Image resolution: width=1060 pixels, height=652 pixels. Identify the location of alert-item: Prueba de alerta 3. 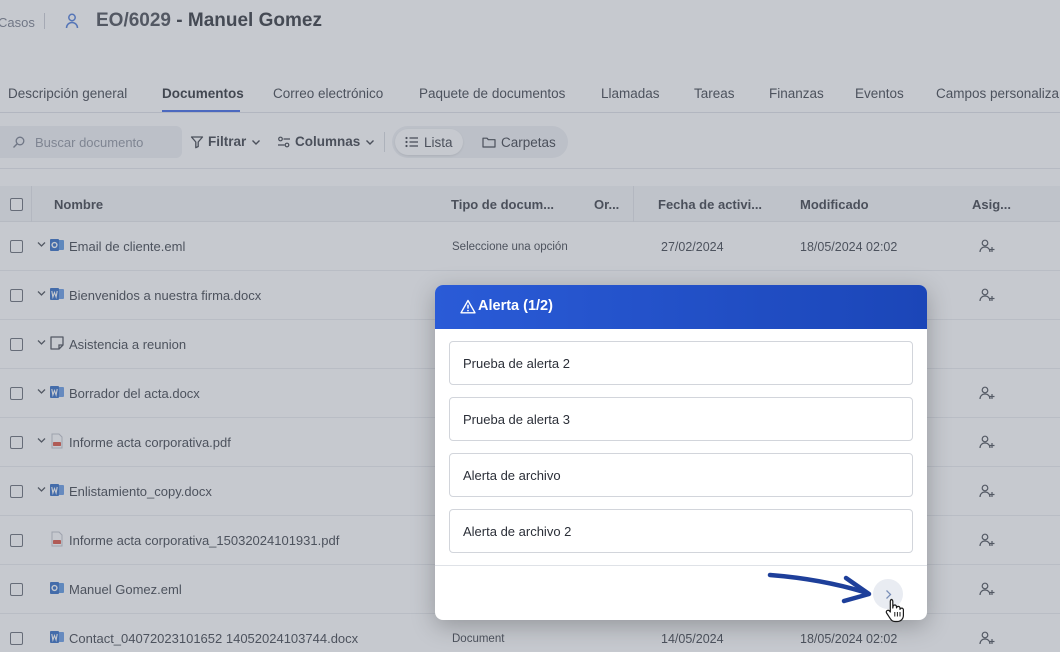
(681, 419).